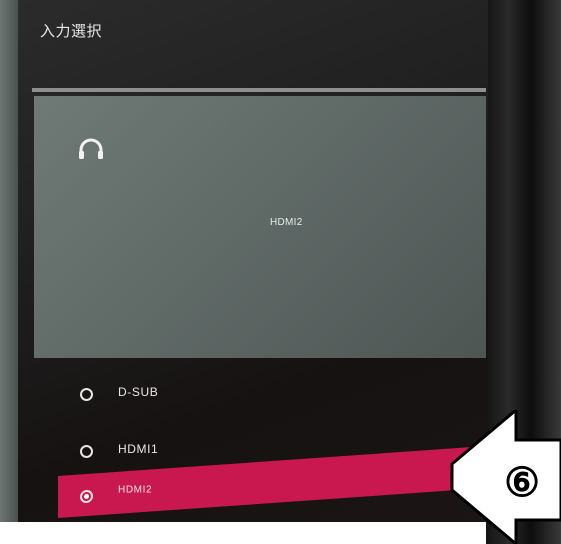 The image size is (561, 544). I want to click on photo-margin, so click(243, 533).